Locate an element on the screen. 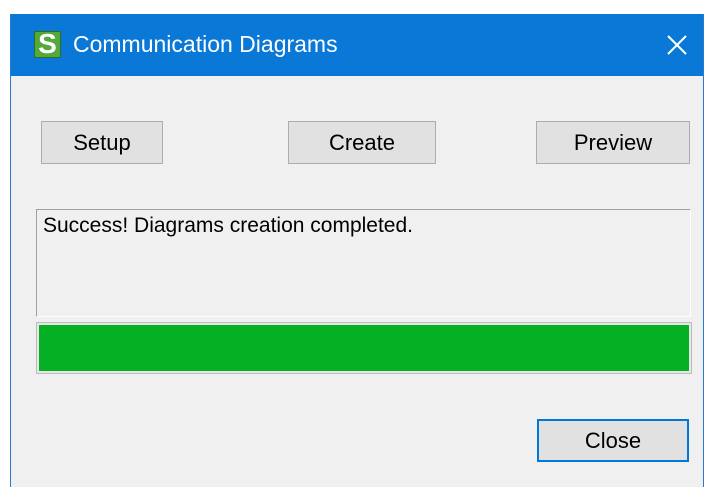 The image size is (706, 487). create-button: Create is located at coordinates (362, 142).